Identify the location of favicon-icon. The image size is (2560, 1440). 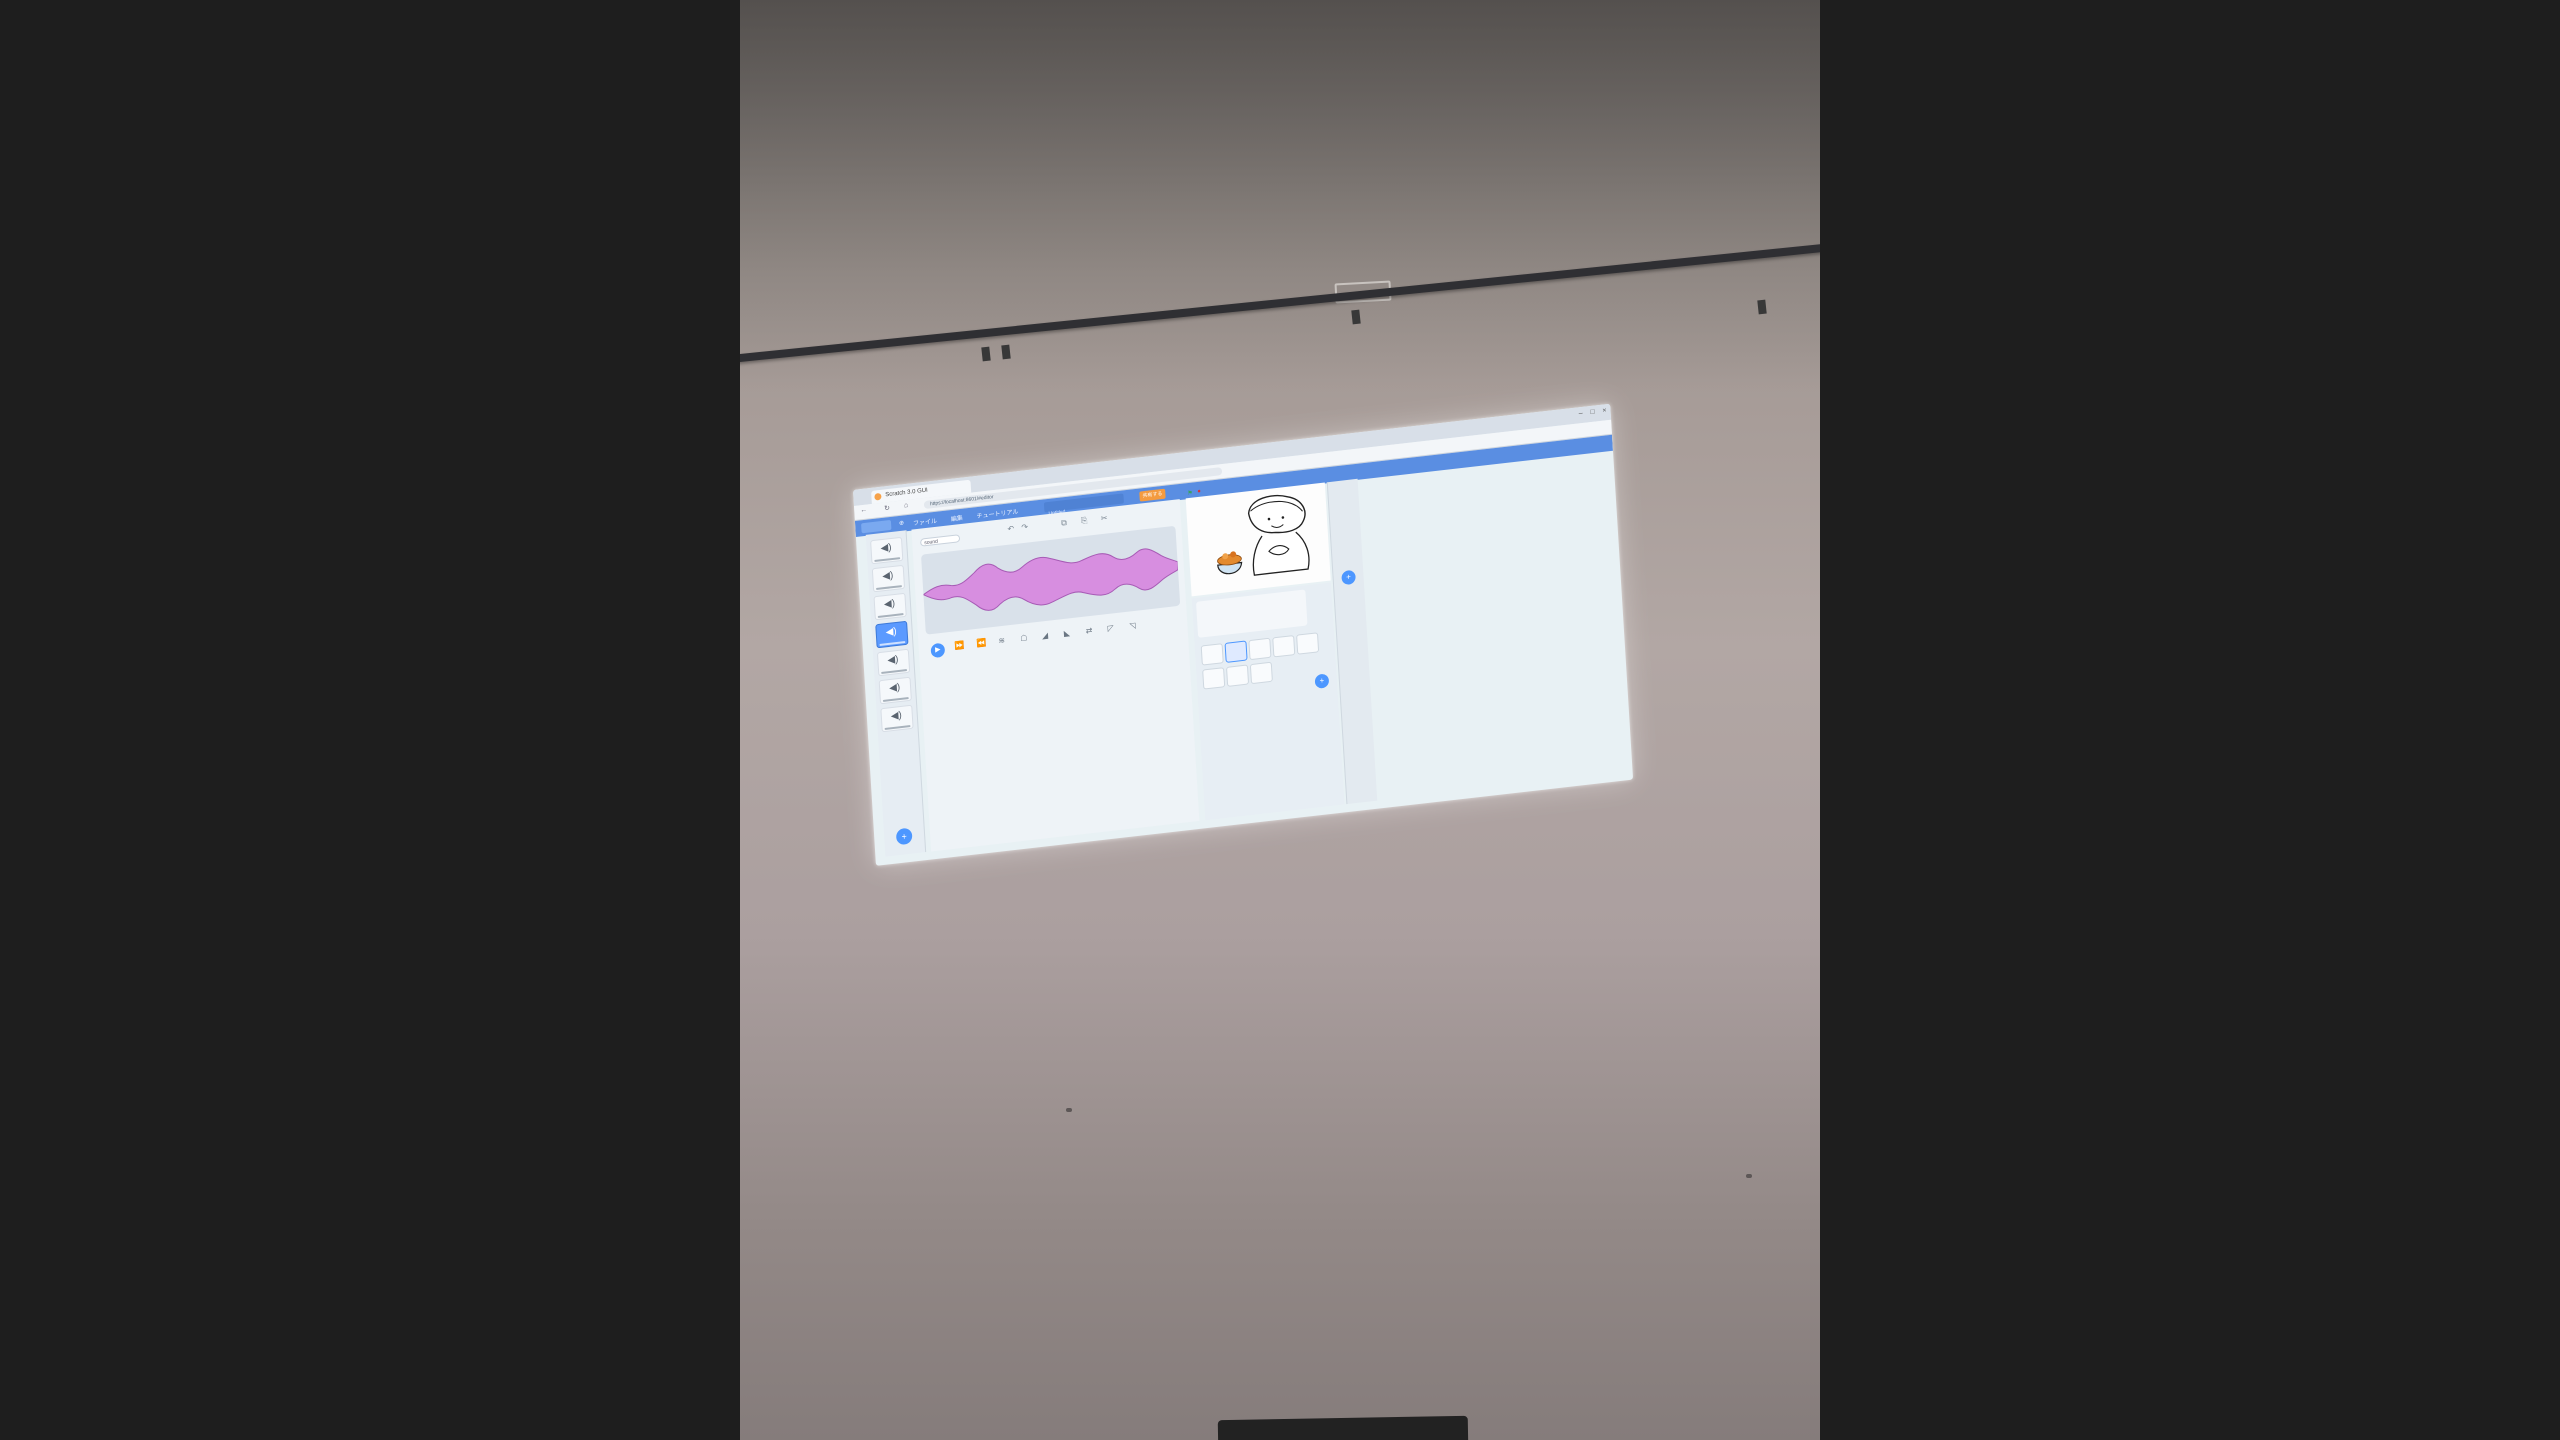
(878, 496).